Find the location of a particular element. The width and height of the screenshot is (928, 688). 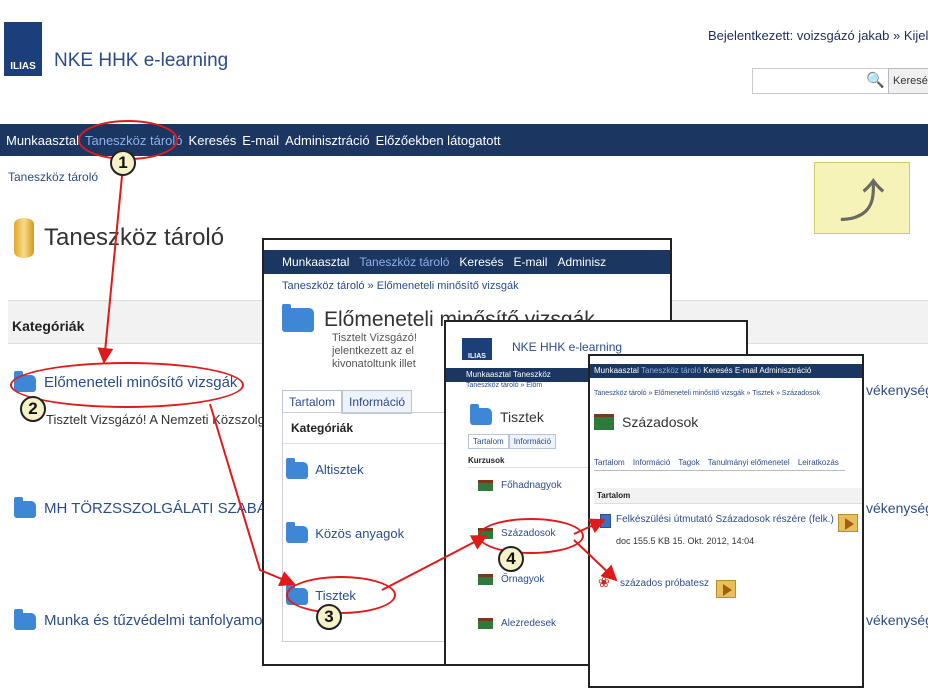

step-marker-3: 3 is located at coordinates (329, 617).